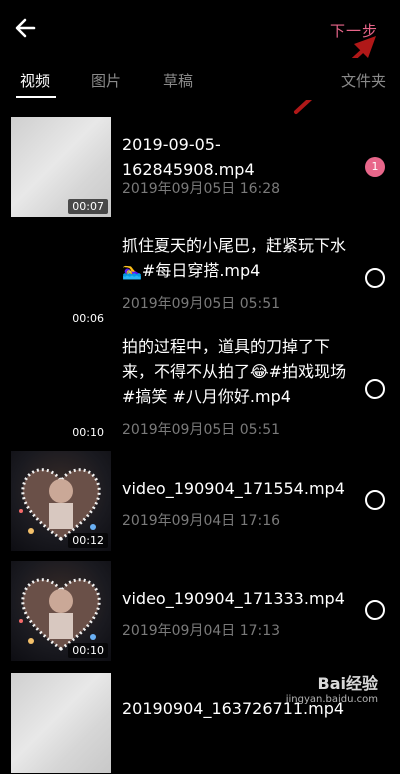 The height and width of the screenshot is (774, 400). Describe the element at coordinates (88, 206) in the screenshot. I see `duration-badge: 00:07` at that location.